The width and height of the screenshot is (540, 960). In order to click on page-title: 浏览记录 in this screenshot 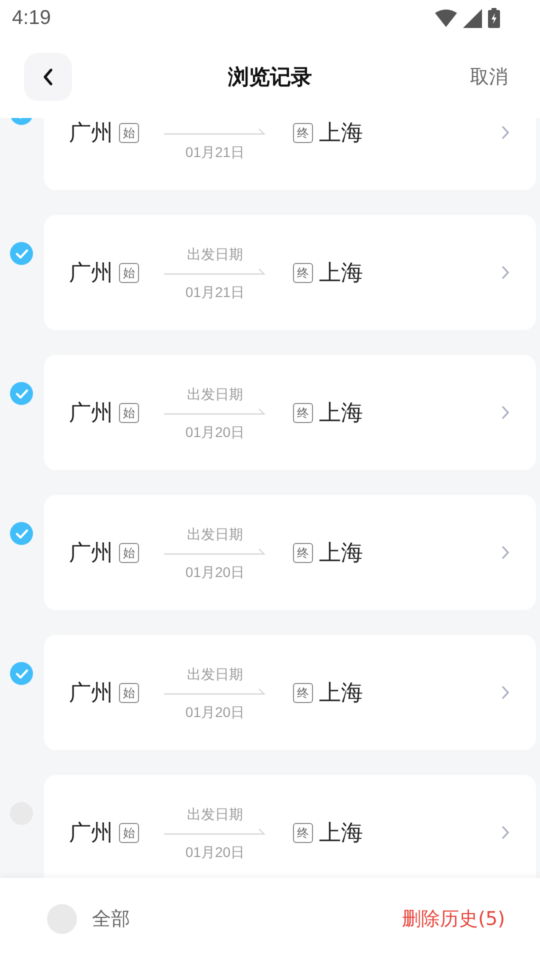, I will do `click(270, 77)`.